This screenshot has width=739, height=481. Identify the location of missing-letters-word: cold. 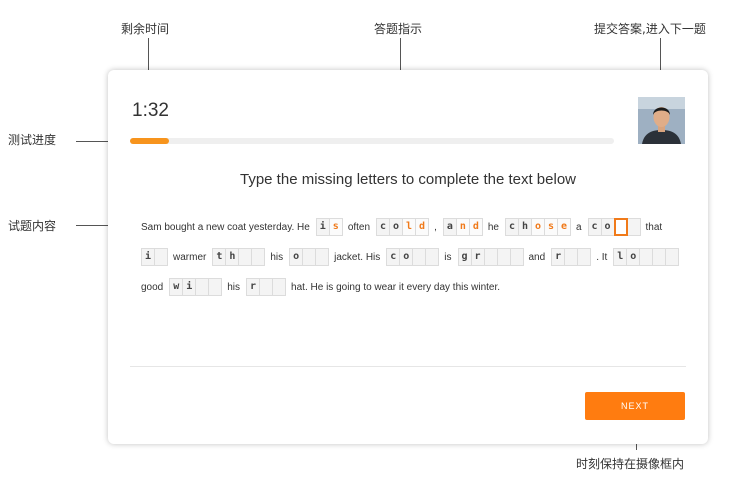
(403, 227).